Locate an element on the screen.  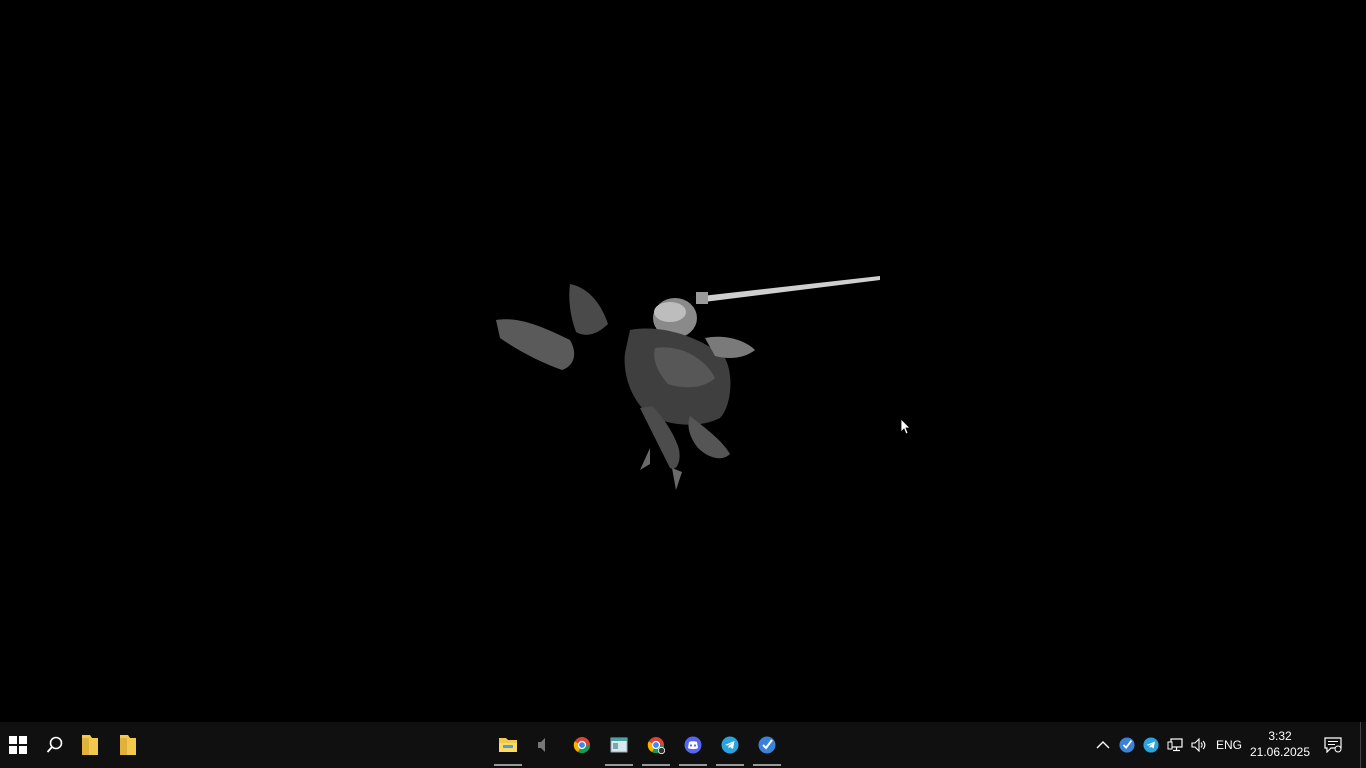
tray-network-button is located at coordinates (1175, 745).